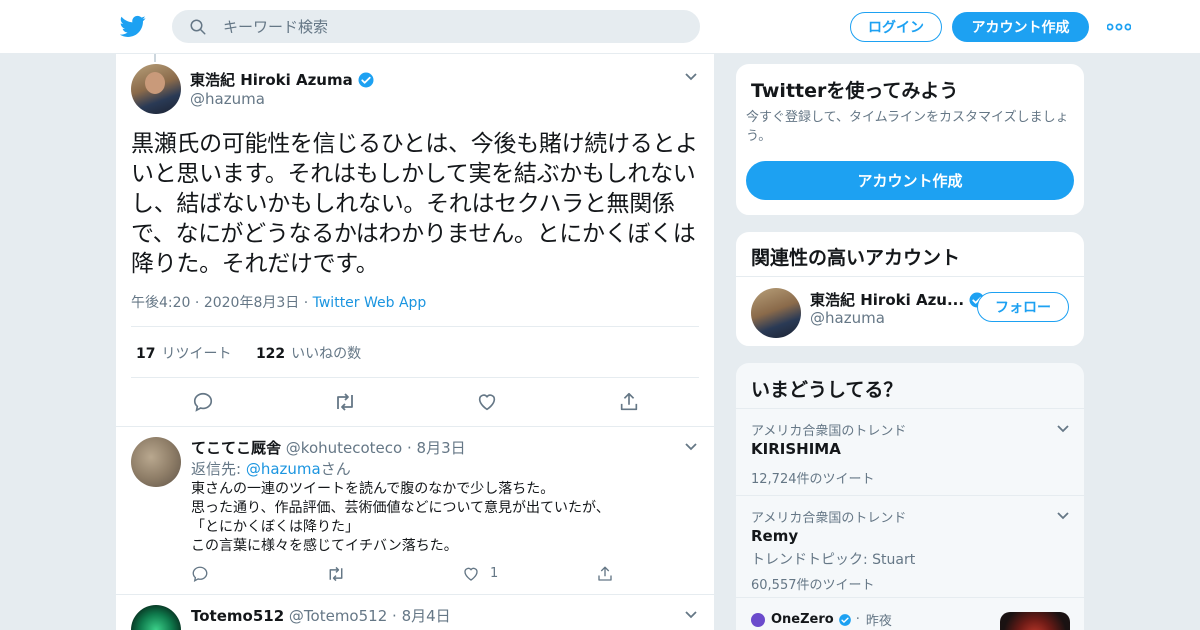  I want to click on tweet-time: 午後4:20, so click(160, 303).